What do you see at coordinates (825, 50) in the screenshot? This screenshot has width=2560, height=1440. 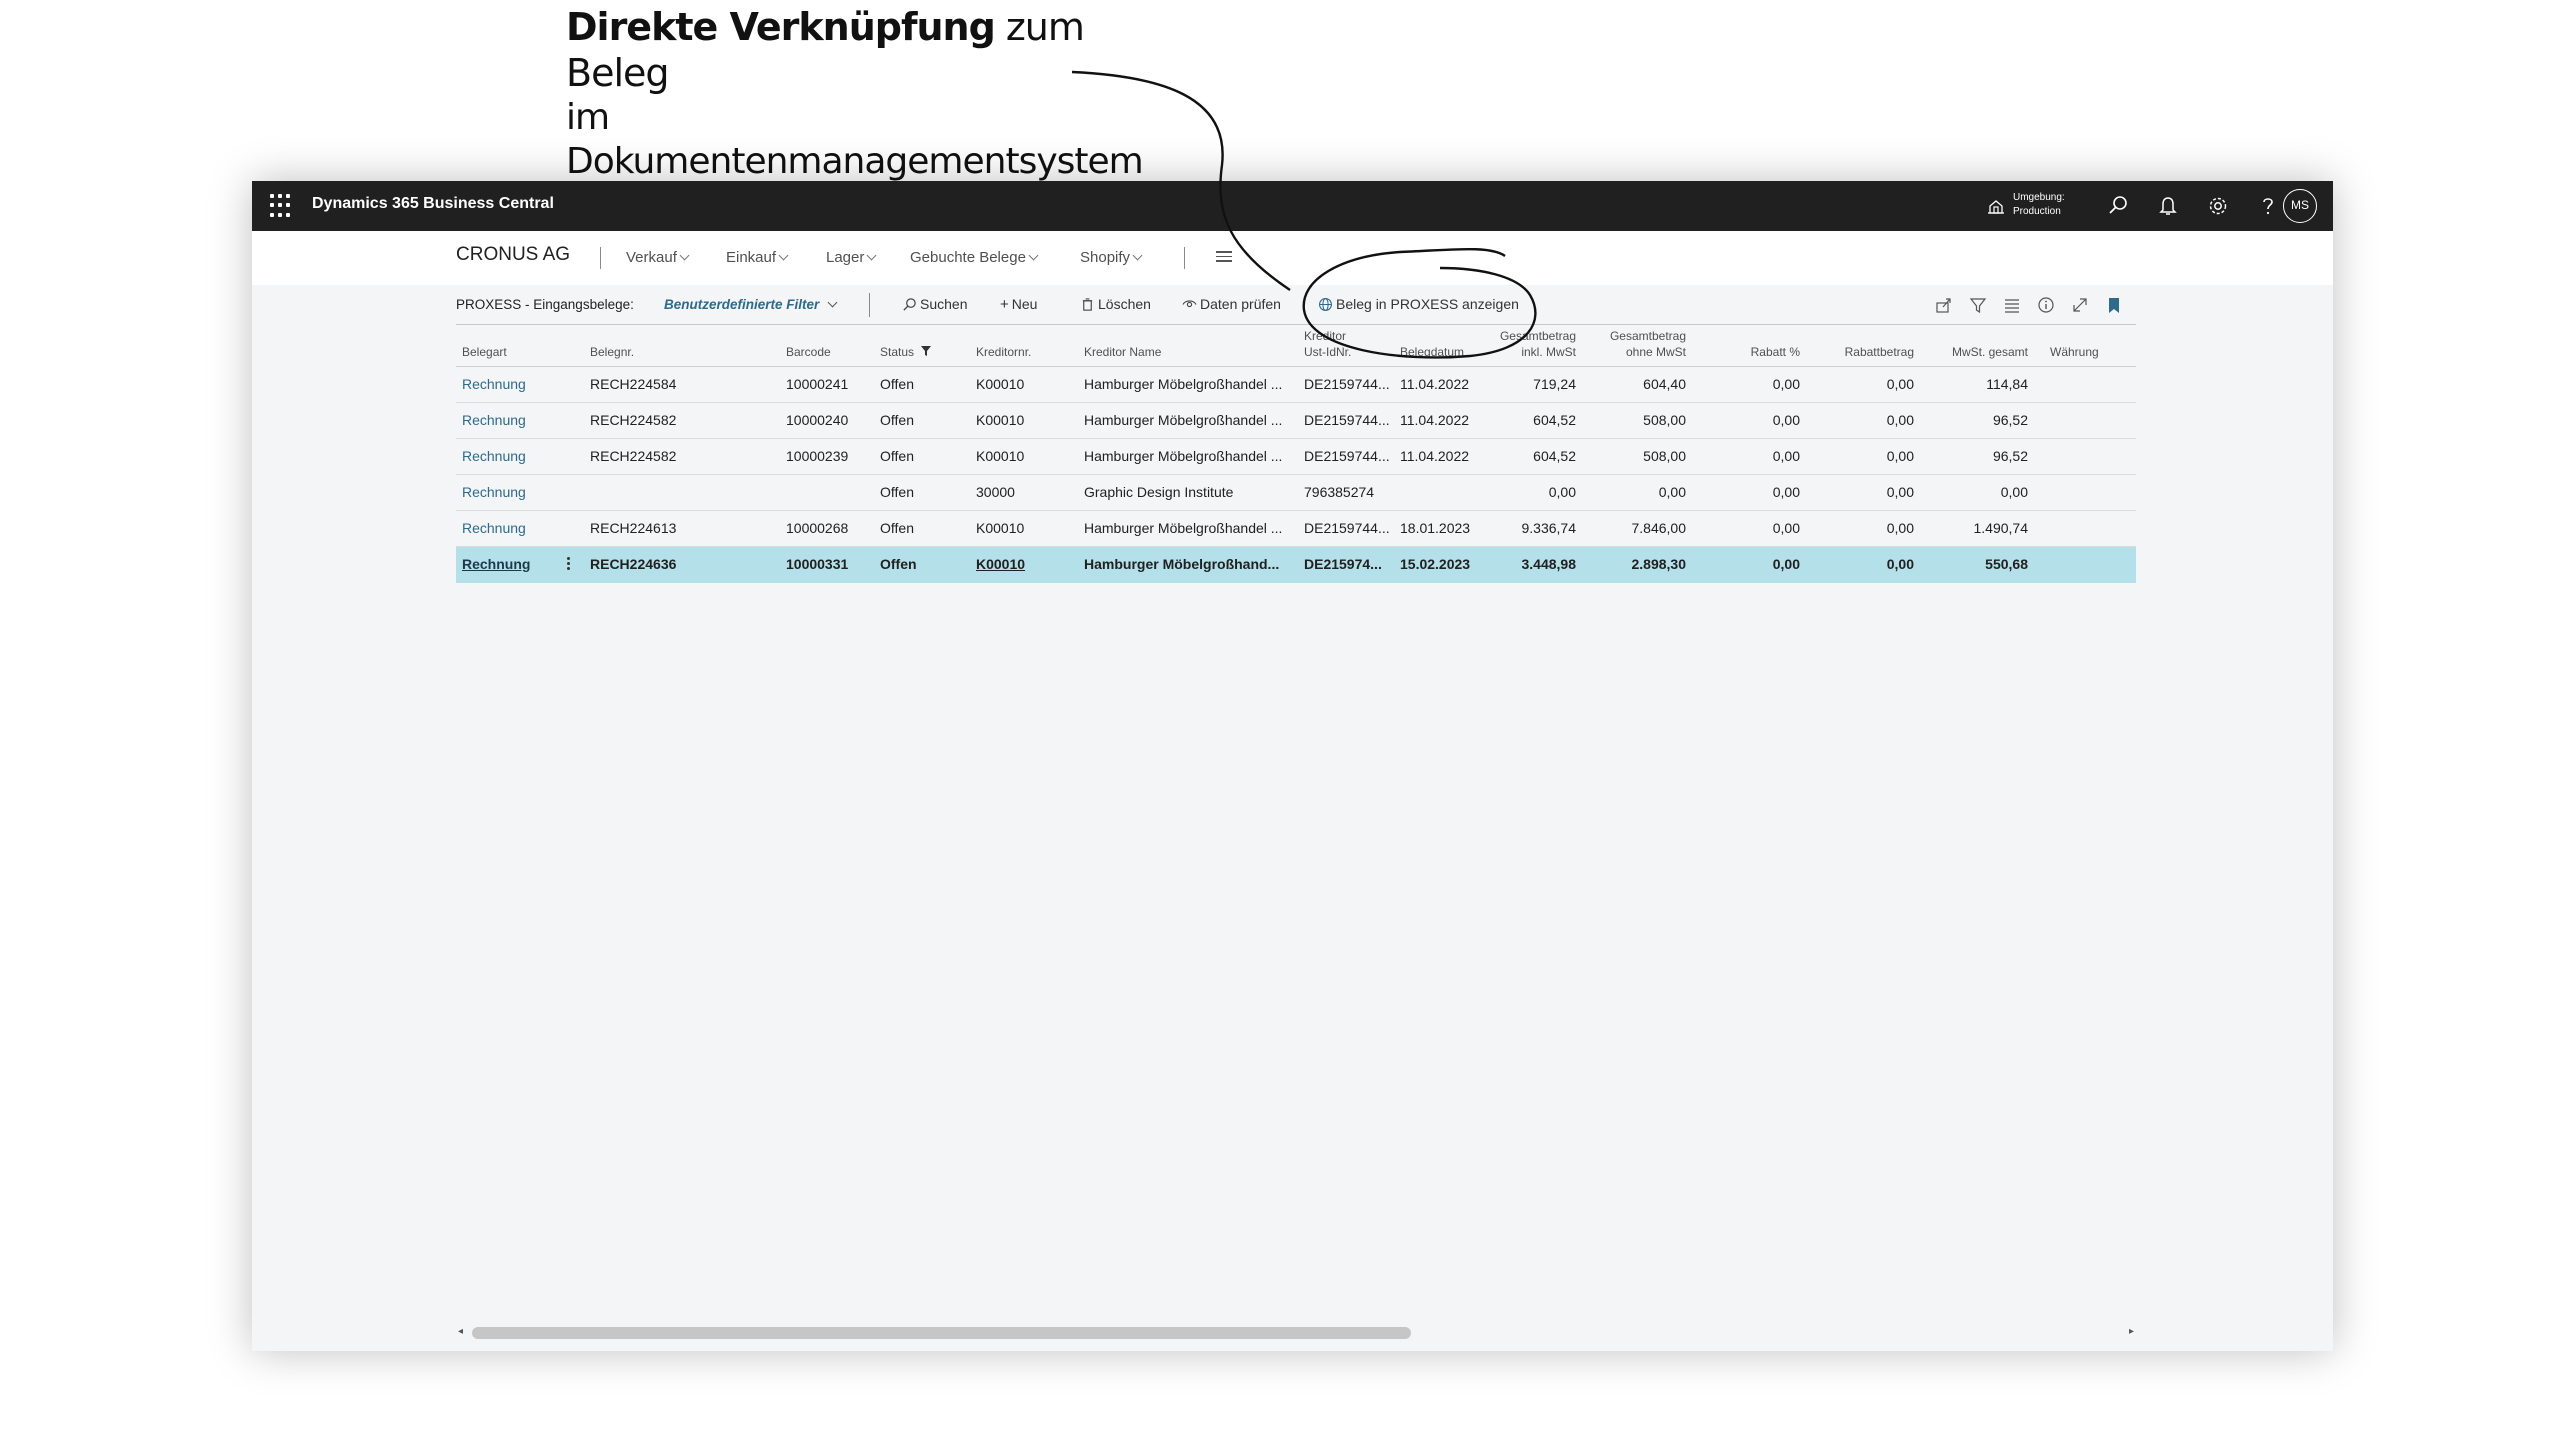 I see `annotation-line-1: Direkte Verknüpfung zum Beleg` at bounding box center [825, 50].